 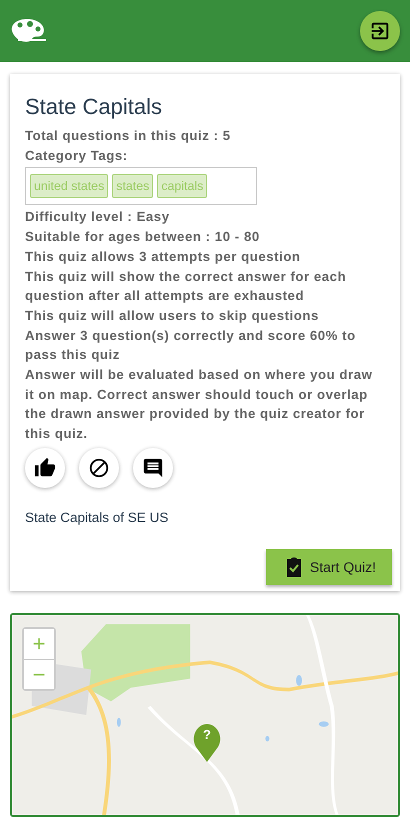 I want to click on quiz-rule-text: This quiz allows 3 attempts per question, so click(x=163, y=257).